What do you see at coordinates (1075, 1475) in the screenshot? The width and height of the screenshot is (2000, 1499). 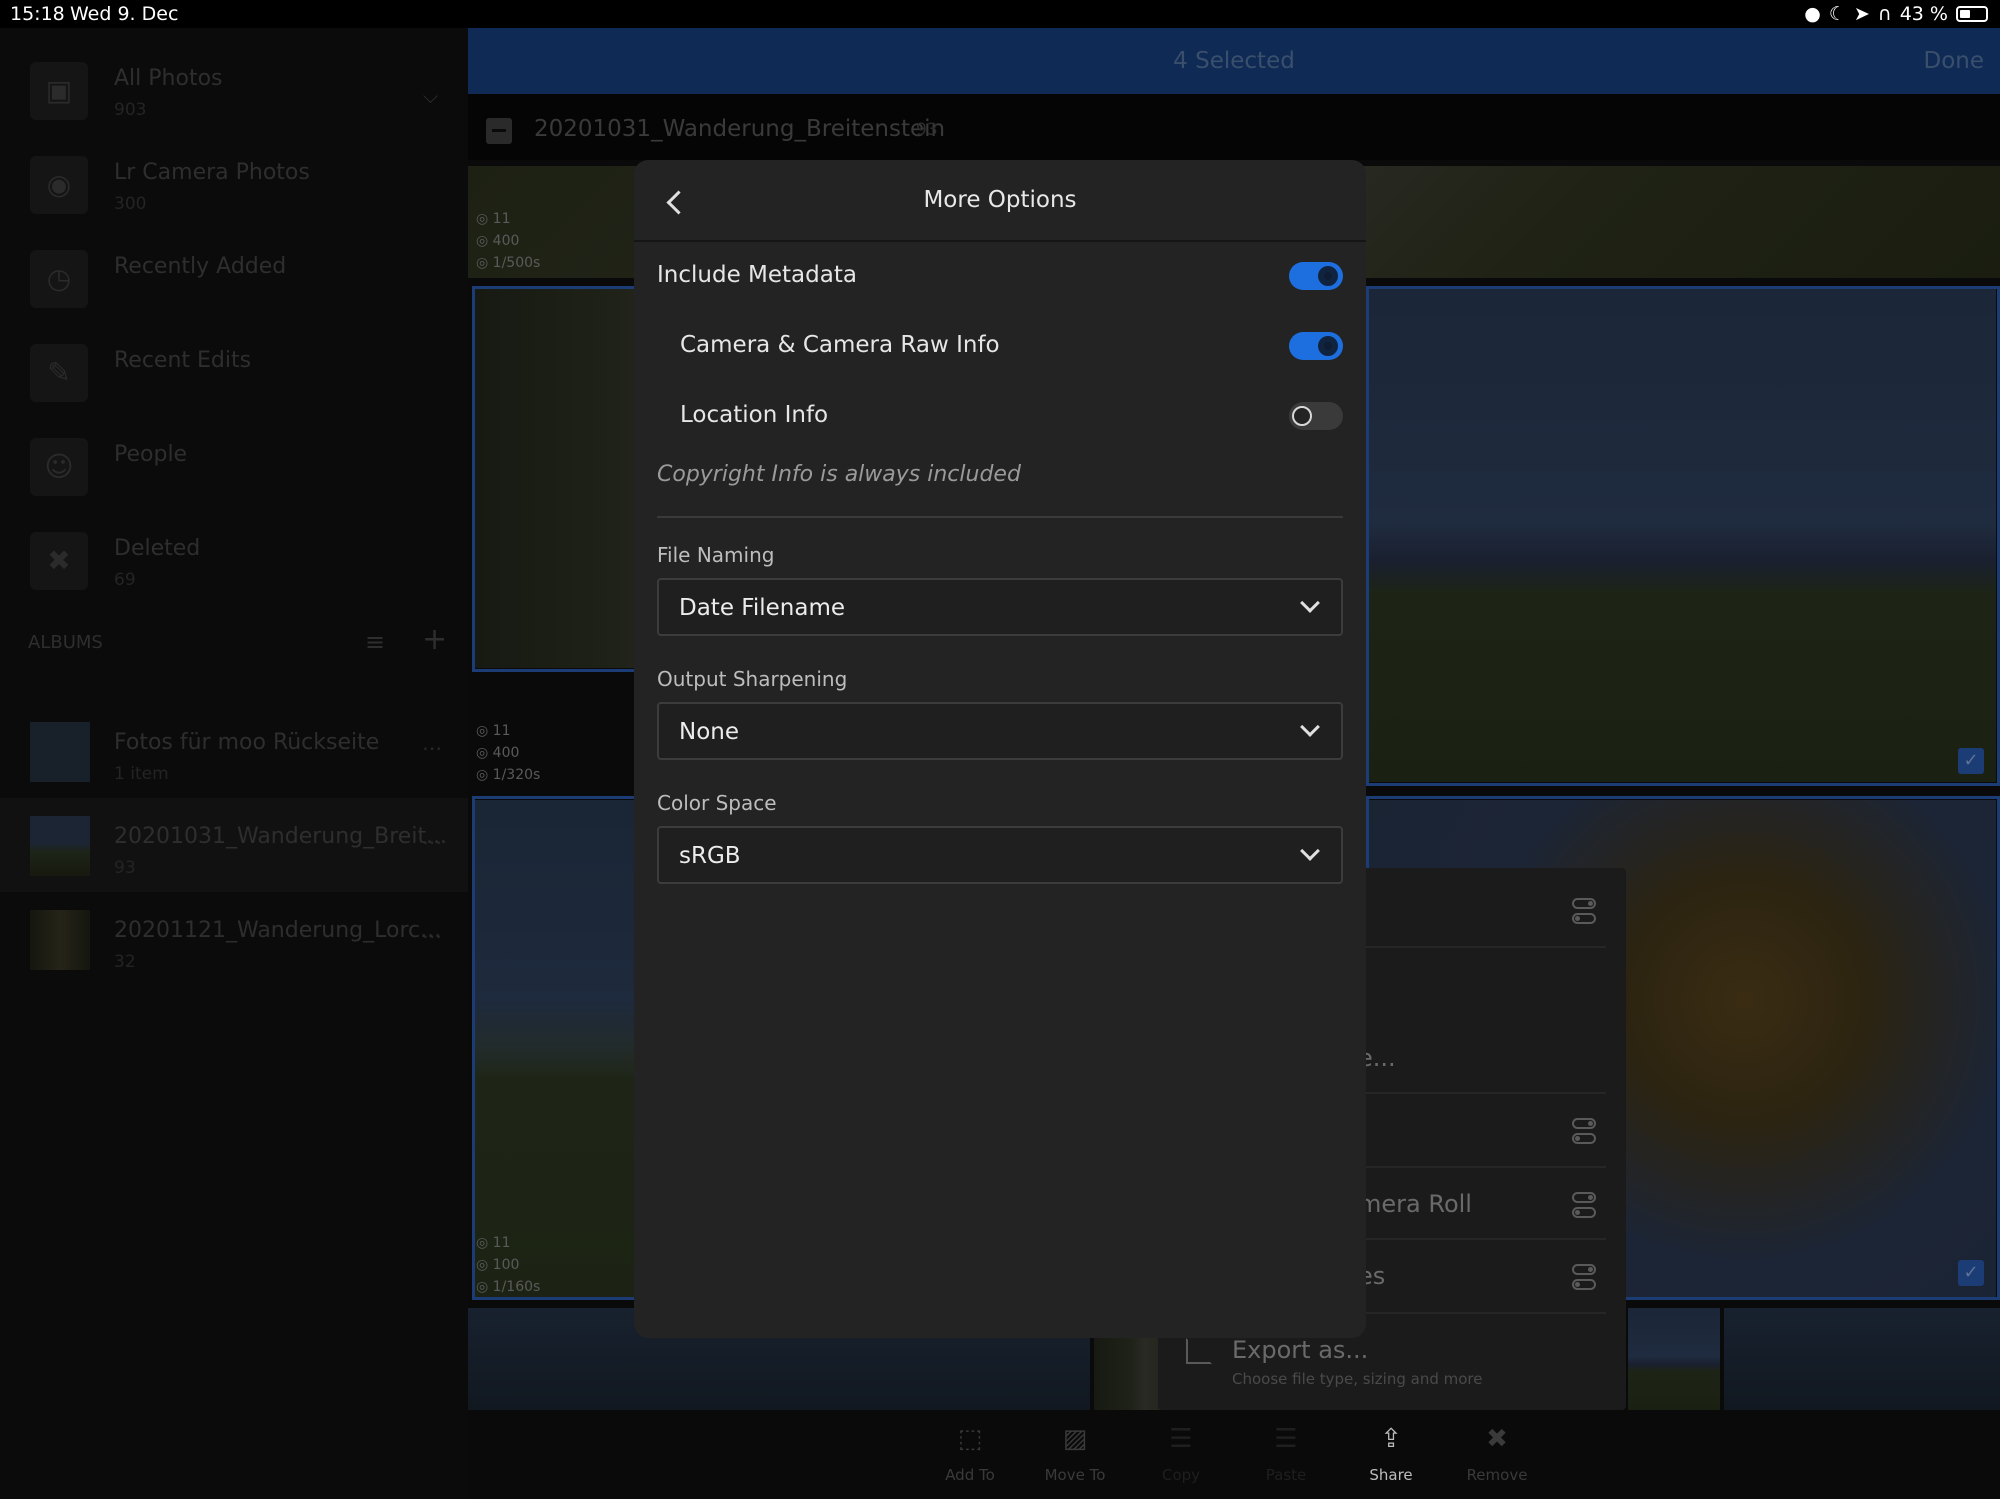 I see `tool-label: Move To` at bounding box center [1075, 1475].